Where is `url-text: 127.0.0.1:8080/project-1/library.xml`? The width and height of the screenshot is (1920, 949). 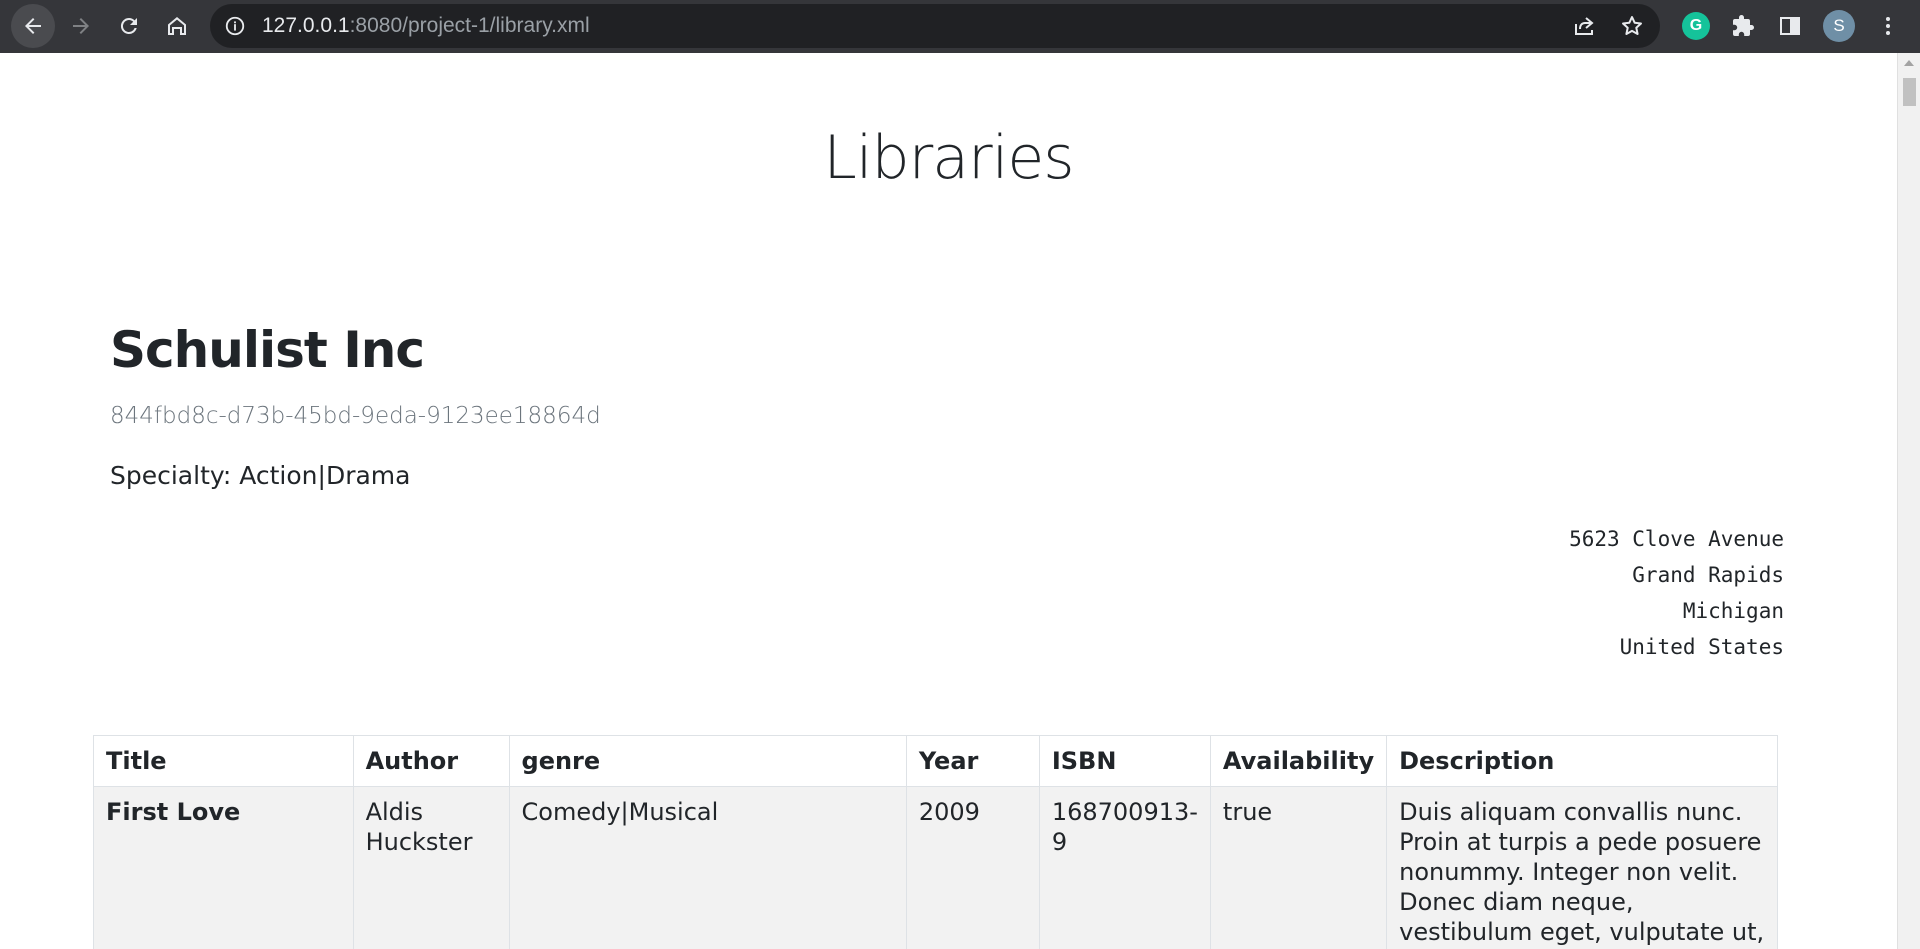 url-text: 127.0.0.1:8080/project-1/library.xml is located at coordinates (426, 26).